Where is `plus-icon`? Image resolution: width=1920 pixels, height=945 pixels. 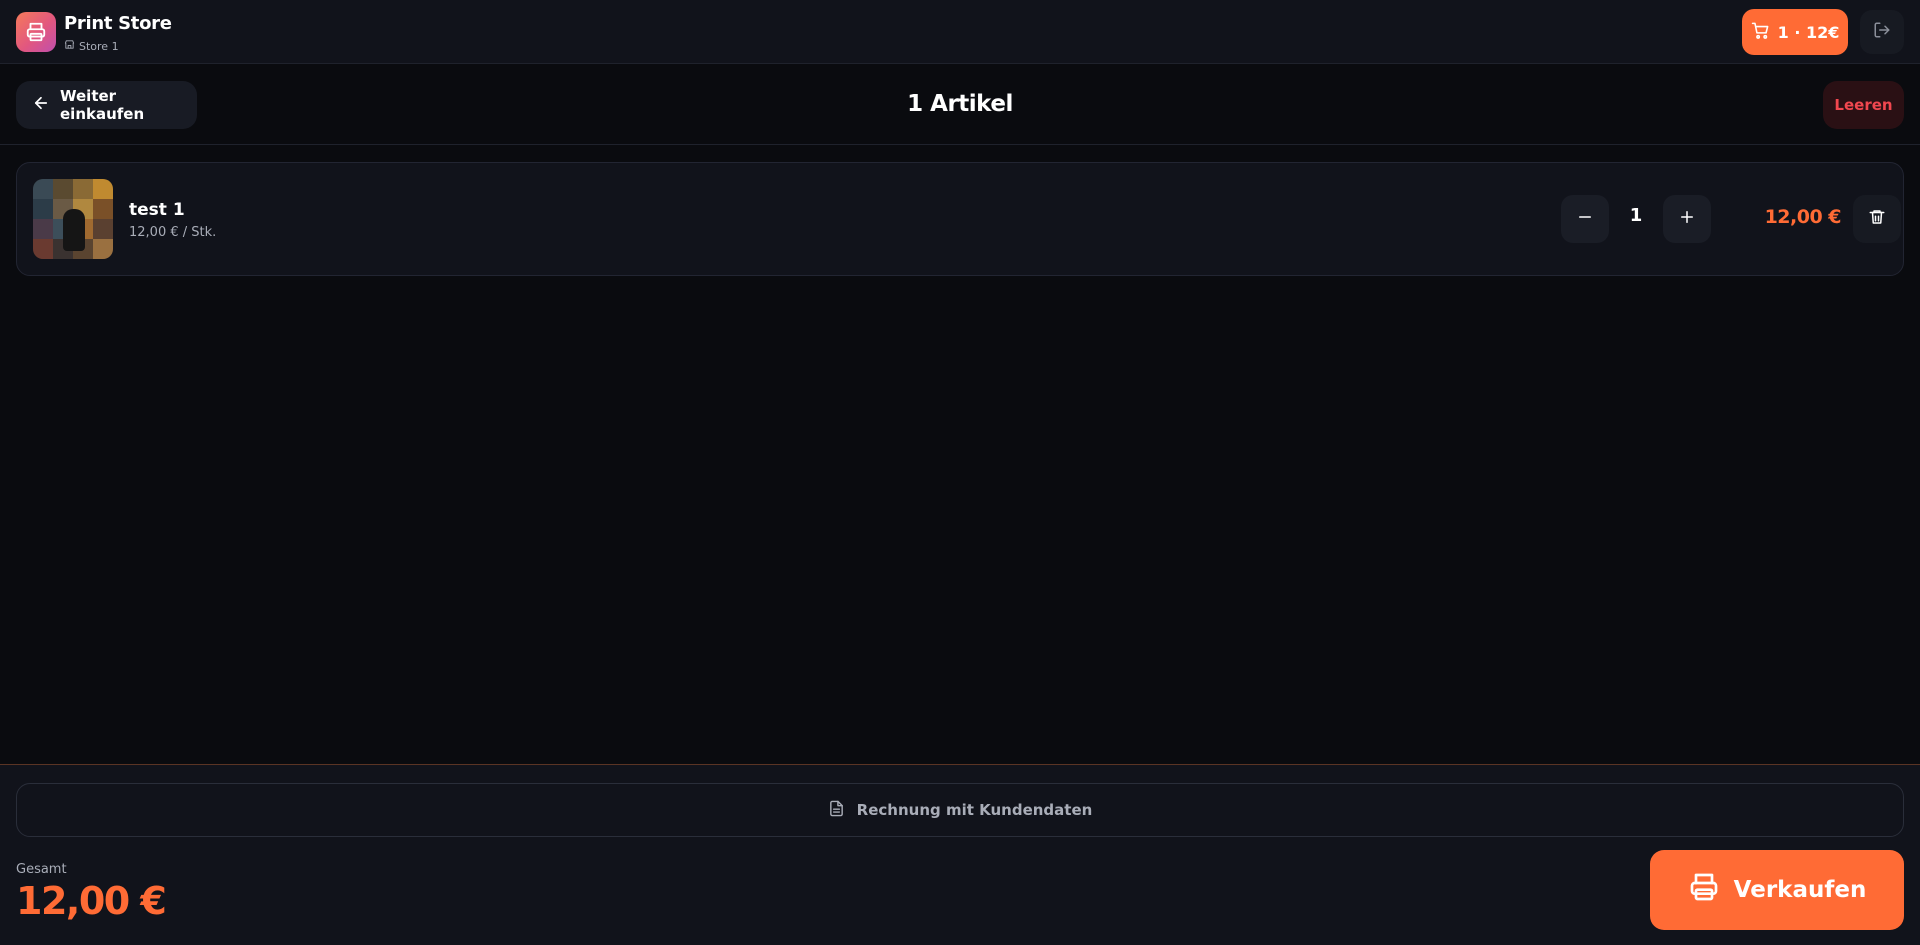 plus-icon is located at coordinates (1687, 219).